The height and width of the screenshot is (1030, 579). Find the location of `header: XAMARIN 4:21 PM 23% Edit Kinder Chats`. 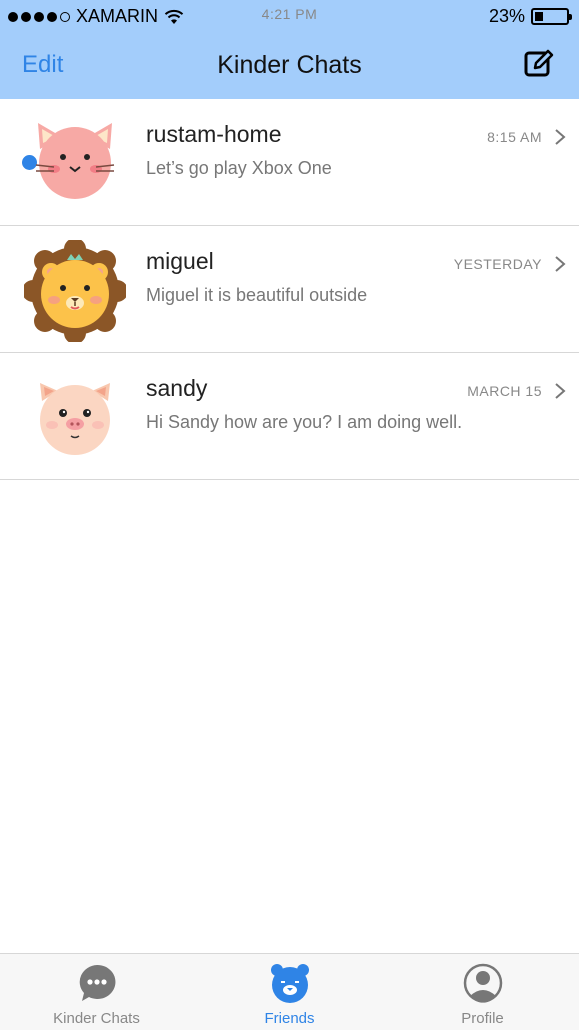

header: XAMARIN 4:21 PM 23% Edit Kinder Chats is located at coordinates (289, 49).